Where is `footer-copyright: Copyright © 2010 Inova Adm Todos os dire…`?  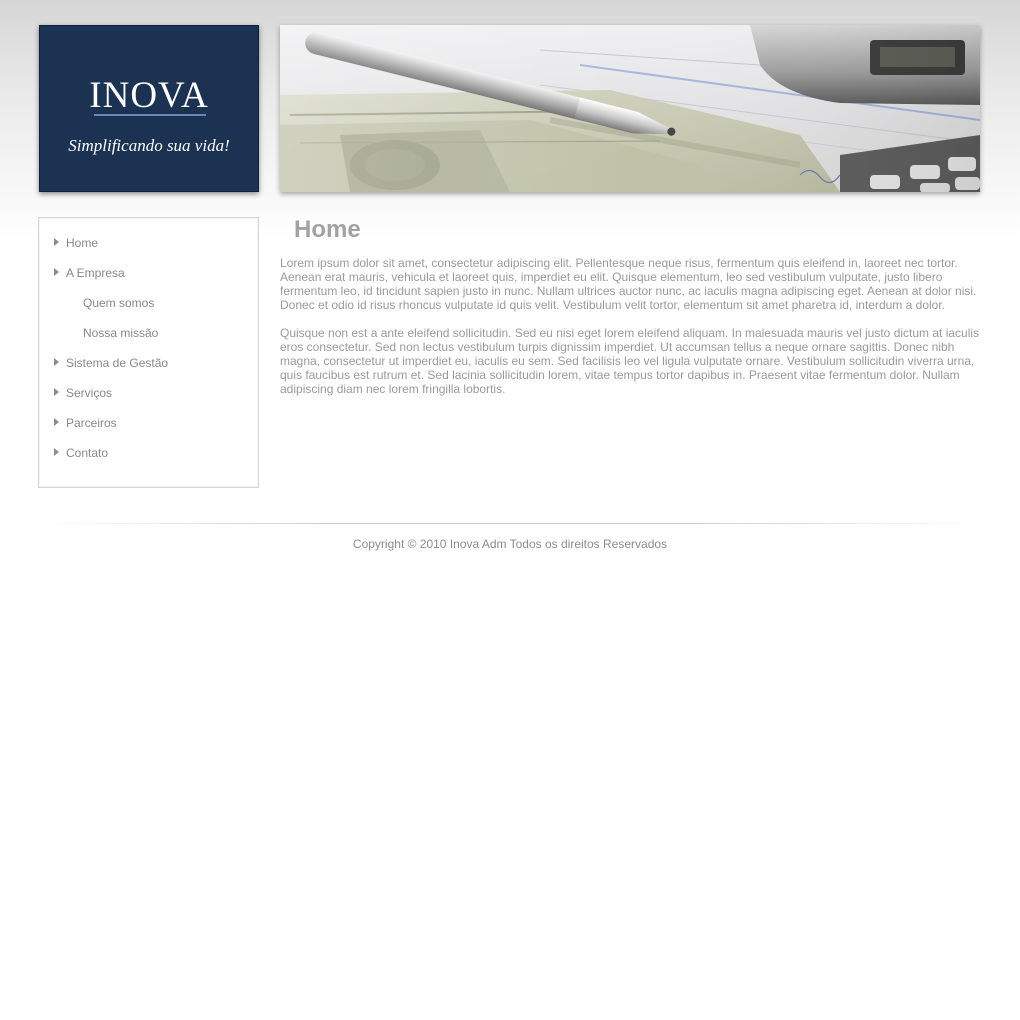 footer-copyright: Copyright © 2010 Inova Adm Todos os dire… is located at coordinates (510, 544).